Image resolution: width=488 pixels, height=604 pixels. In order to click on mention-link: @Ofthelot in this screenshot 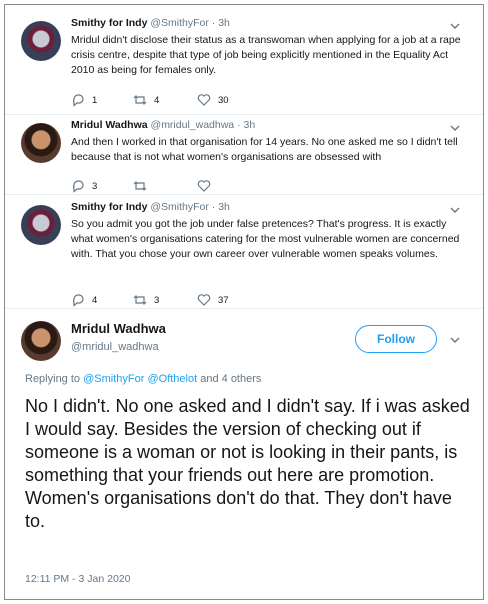, I will do `click(172, 379)`.